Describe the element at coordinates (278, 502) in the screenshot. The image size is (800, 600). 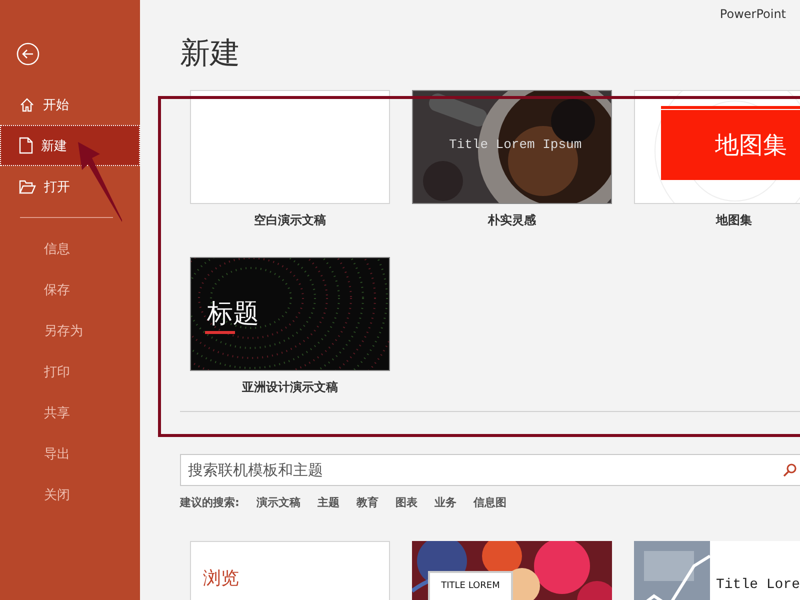
I see `suggestion-link: 演示文稿` at that location.